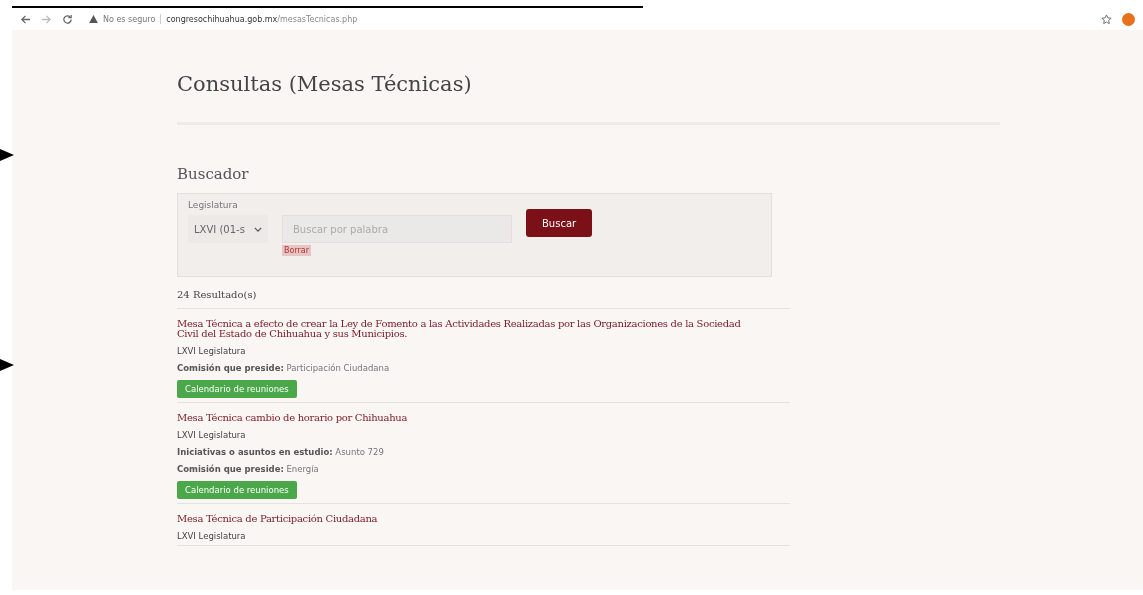 The height and width of the screenshot is (595, 1143). What do you see at coordinates (559, 223) in the screenshot?
I see `search-button: Buscar` at bounding box center [559, 223].